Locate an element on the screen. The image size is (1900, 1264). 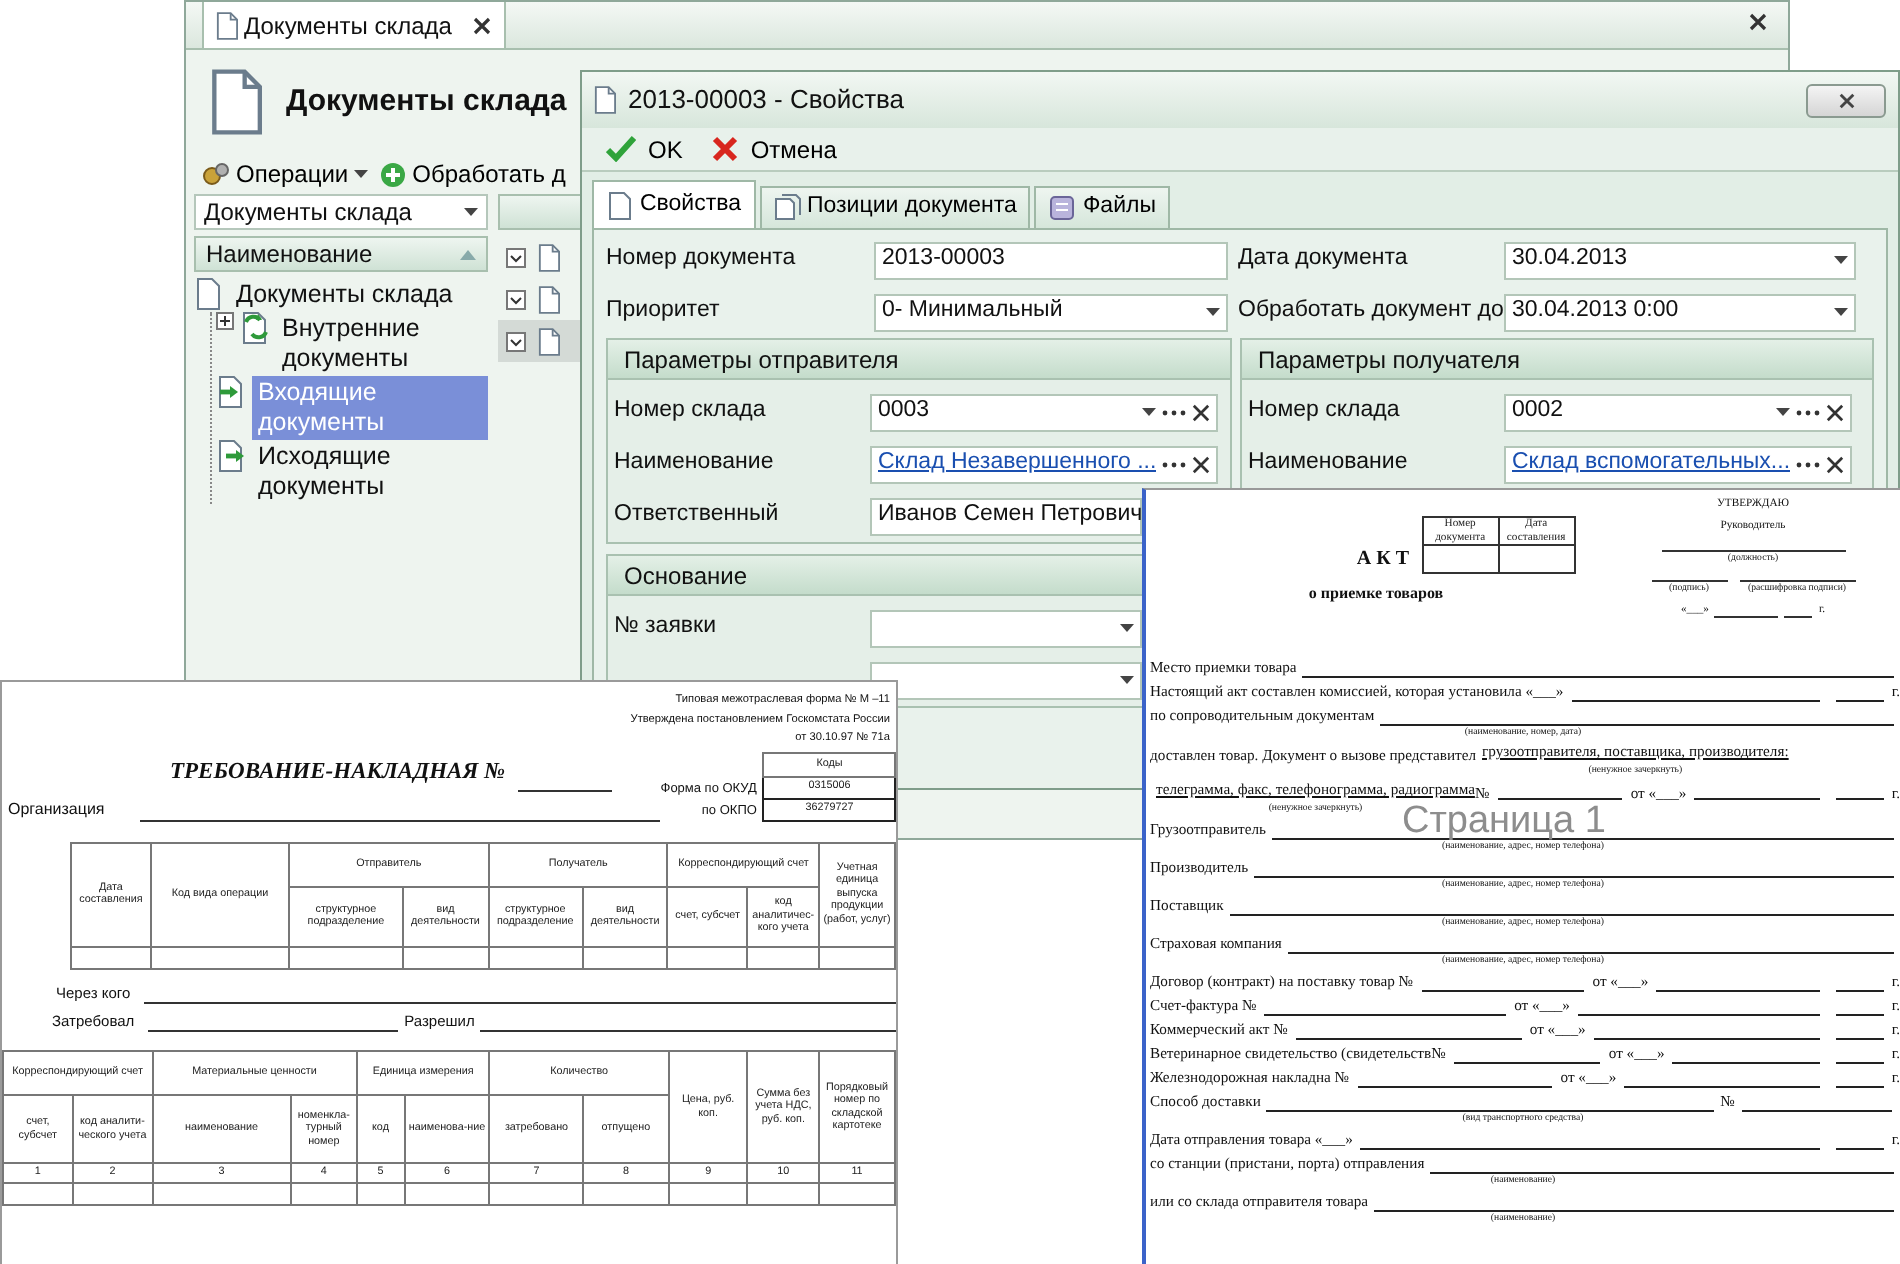
window-tab: Документы склада is located at coordinates (354, 25).